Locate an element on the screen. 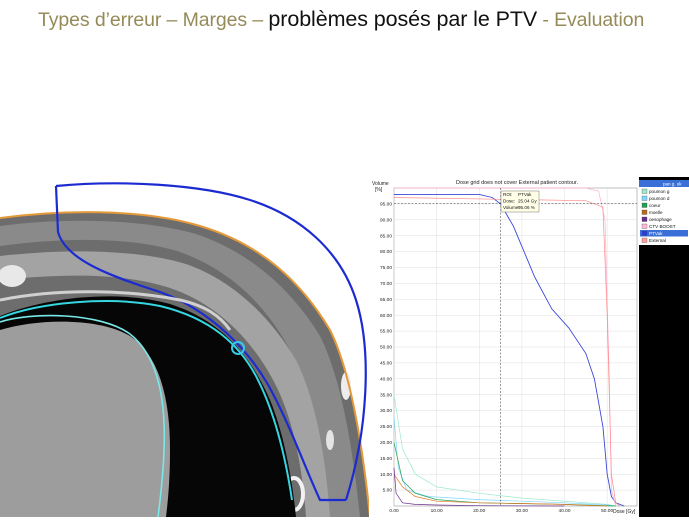 The image size is (689, 522). y-tick-label: 20.00 is located at coordinates (386, 443).